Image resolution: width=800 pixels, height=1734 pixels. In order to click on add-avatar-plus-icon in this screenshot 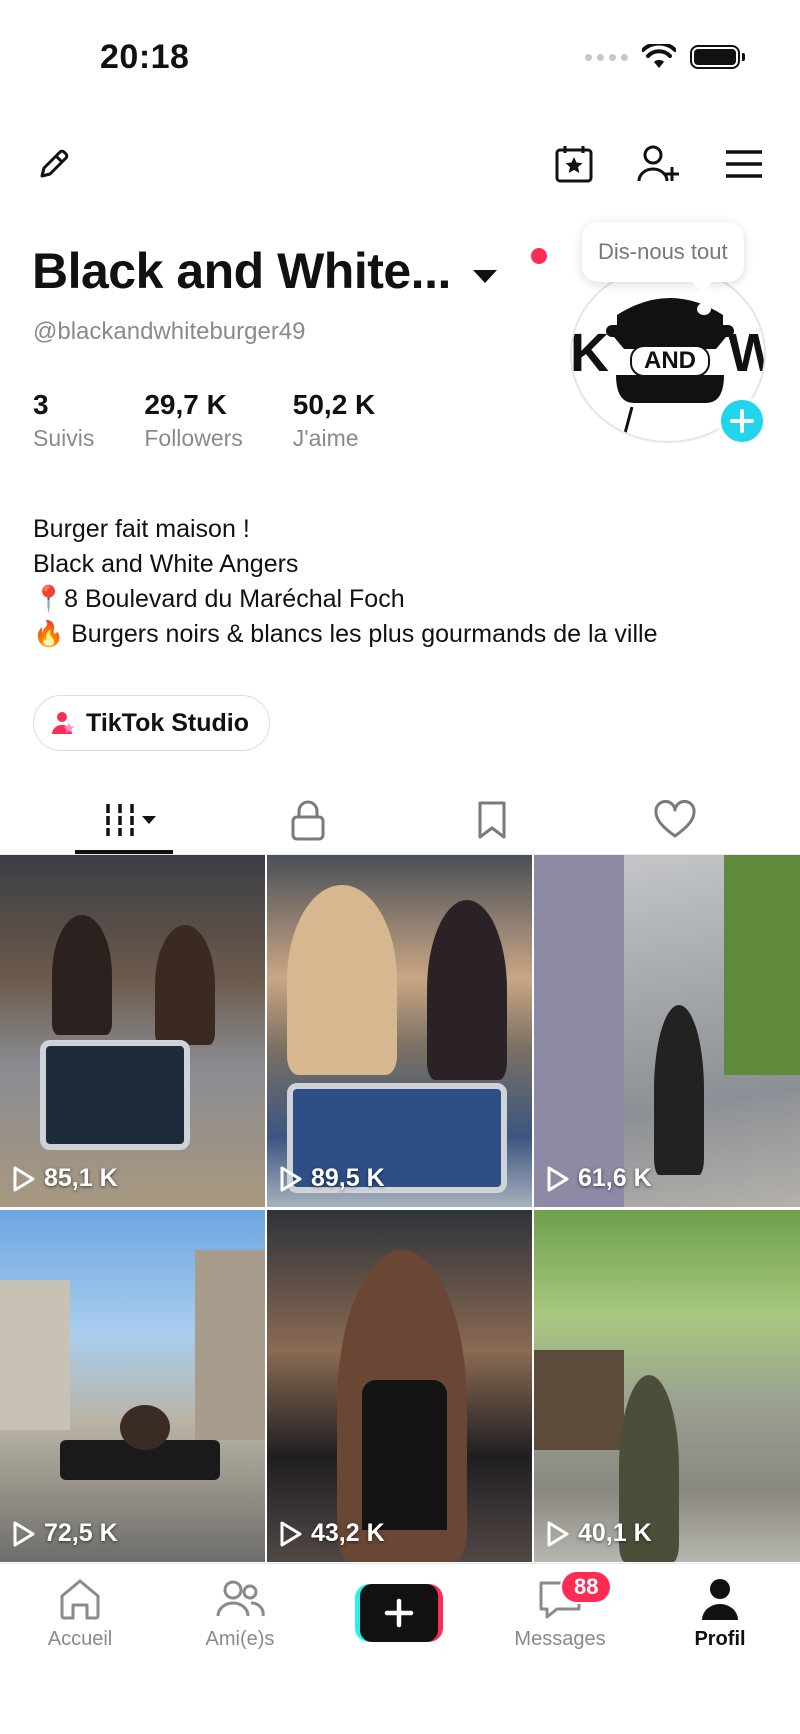, I will do `click(742, 421)`.